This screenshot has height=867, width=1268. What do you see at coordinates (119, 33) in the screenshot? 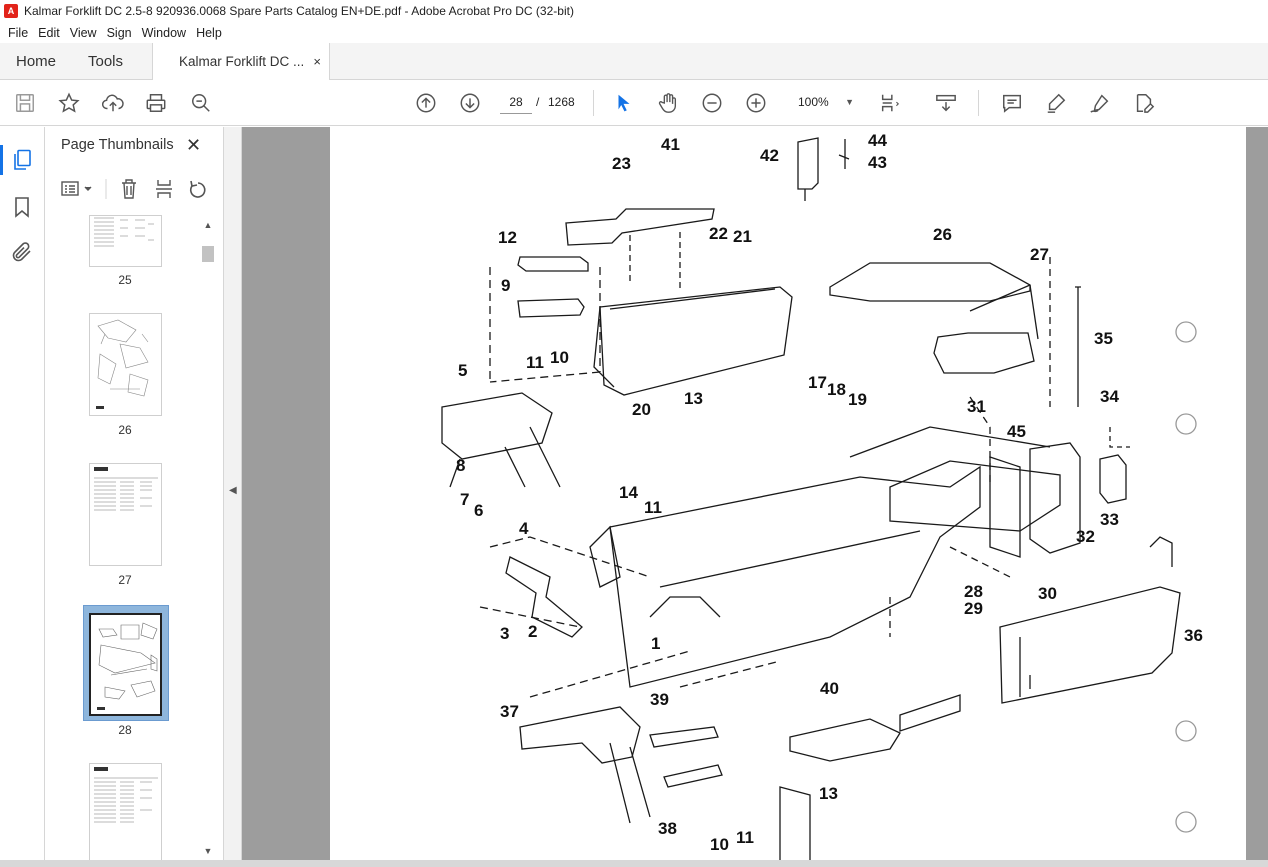
I see `menu-sign: Sign` at bounding box center [119, 33].